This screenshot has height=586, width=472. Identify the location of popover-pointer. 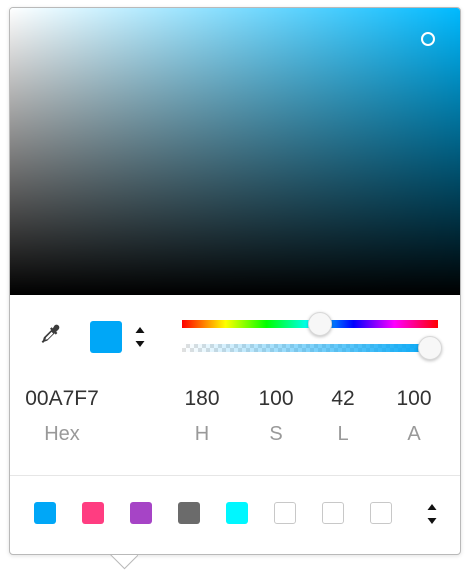
(124, 565).